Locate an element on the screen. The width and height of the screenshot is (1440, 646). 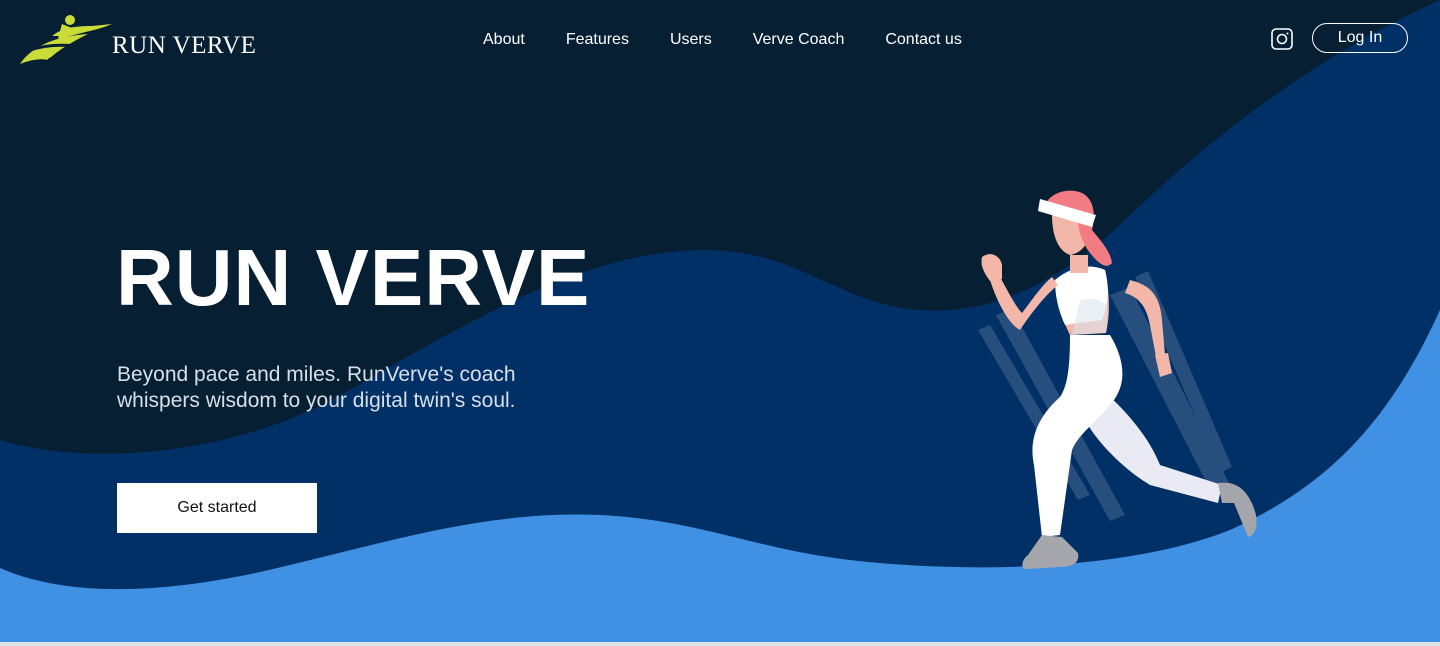
brand-name: RUN VERVE is located at coordinates (184, 45).